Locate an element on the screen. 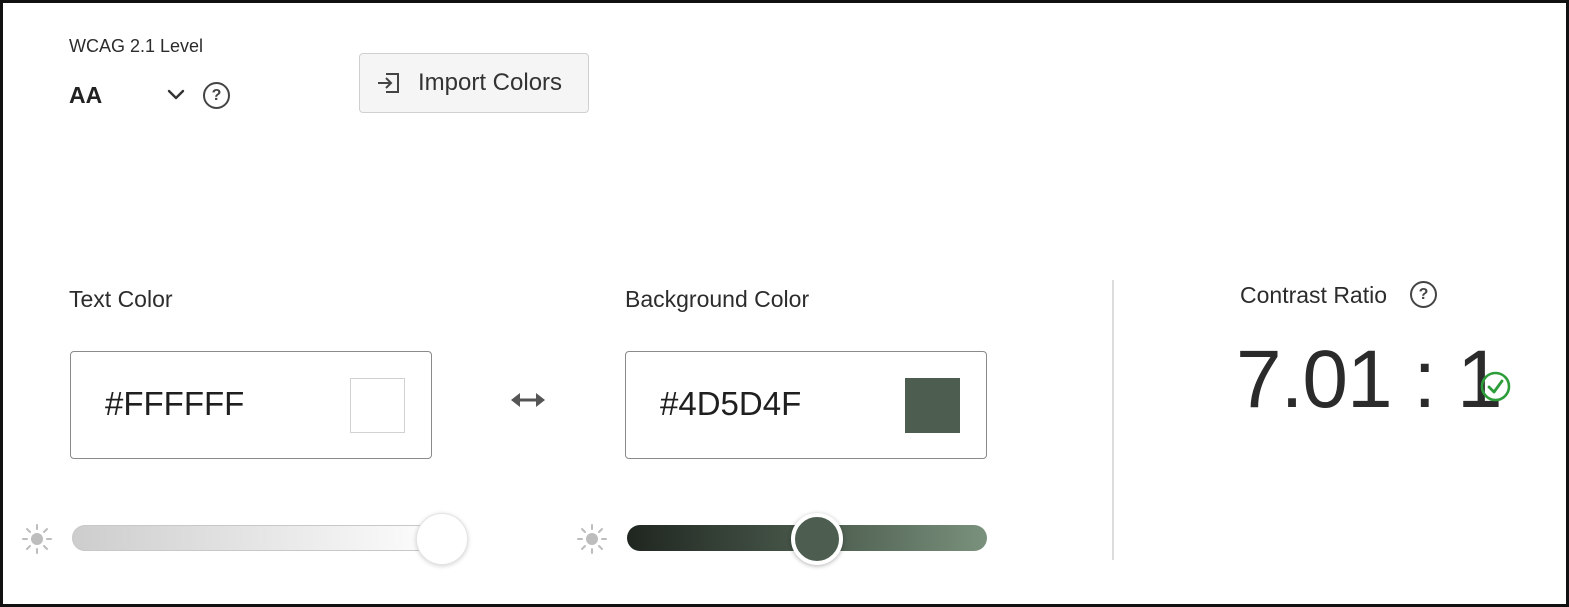  section-divider is located at coordinates (1113, 420).